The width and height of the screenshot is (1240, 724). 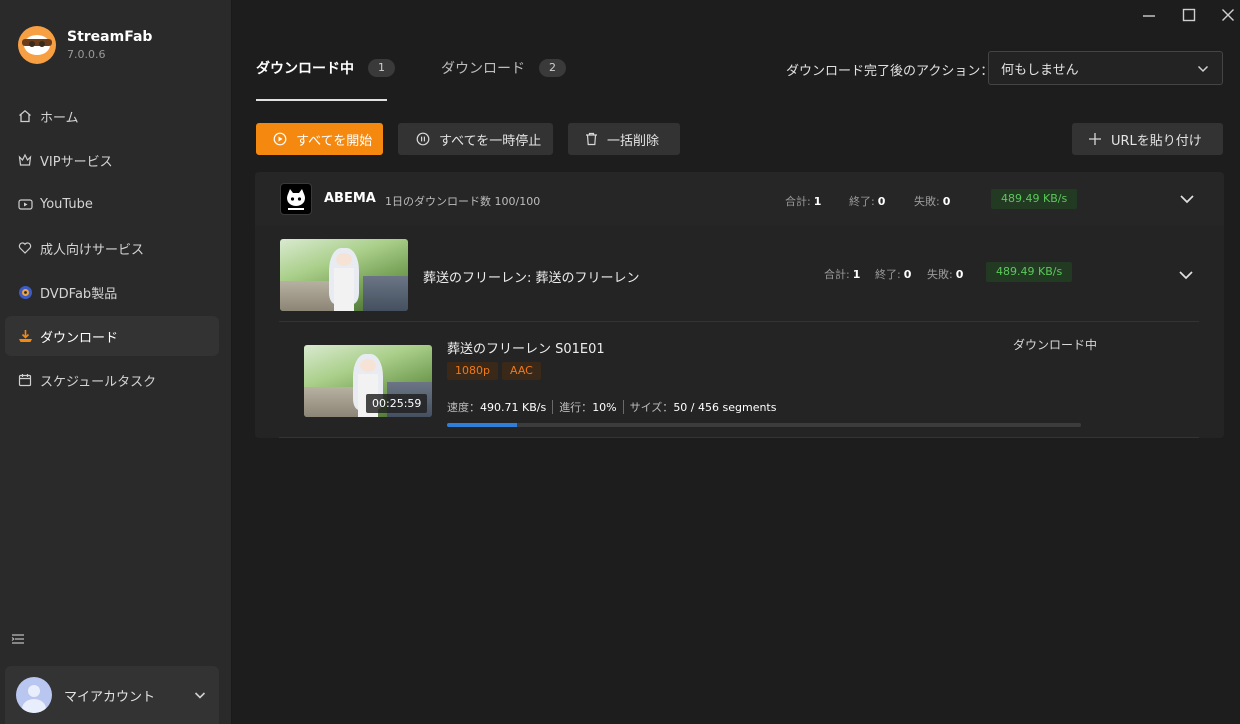 What do you see at coordinates (368, 381) in the screenshot?
I see `episode-thumbnail: 00:25:59` at bounding box center [368, 381].